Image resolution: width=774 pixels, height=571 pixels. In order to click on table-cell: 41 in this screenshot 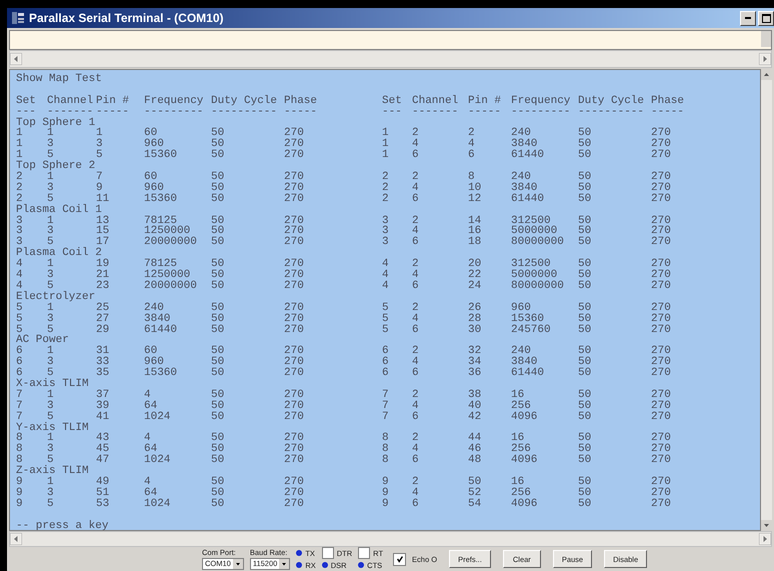, I will do `click(103, 417)`.